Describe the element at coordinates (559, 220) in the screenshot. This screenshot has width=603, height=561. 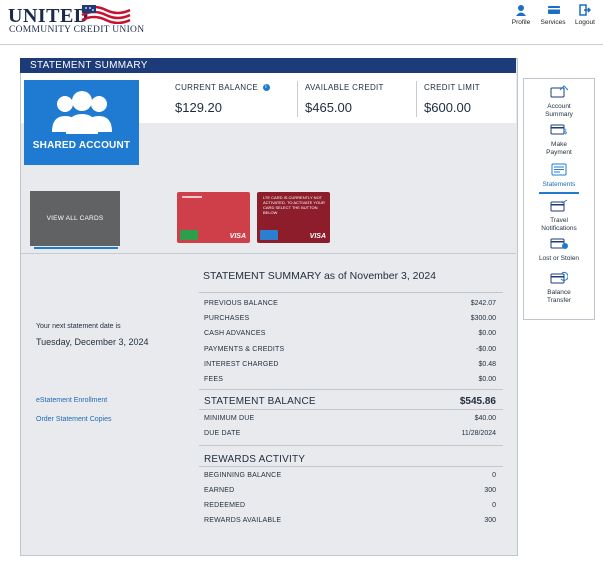
I see `nav-label: Travel` at that location.